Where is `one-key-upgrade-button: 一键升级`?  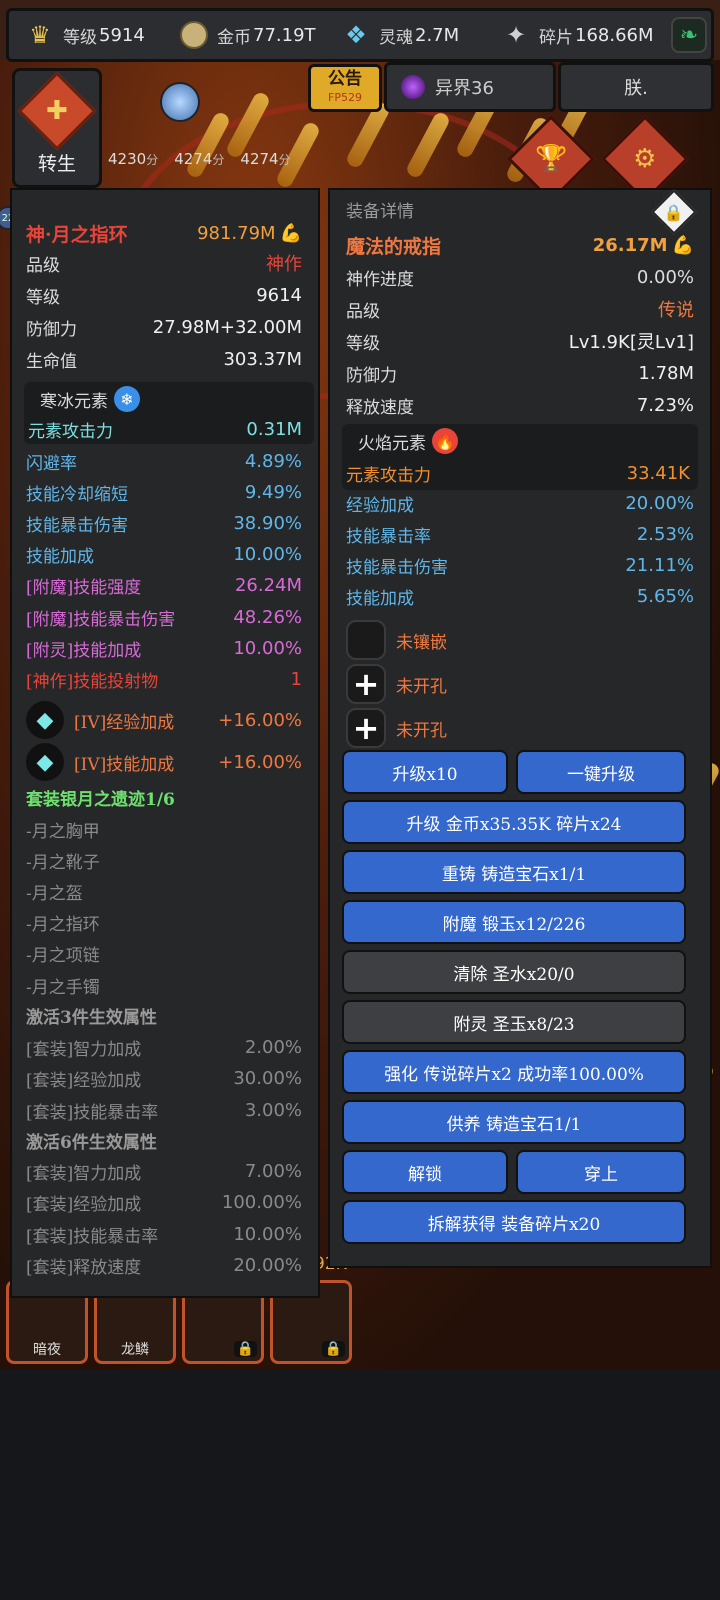 one-key-upgrade-button: 一键升级 is located at coordinates (601, 772).